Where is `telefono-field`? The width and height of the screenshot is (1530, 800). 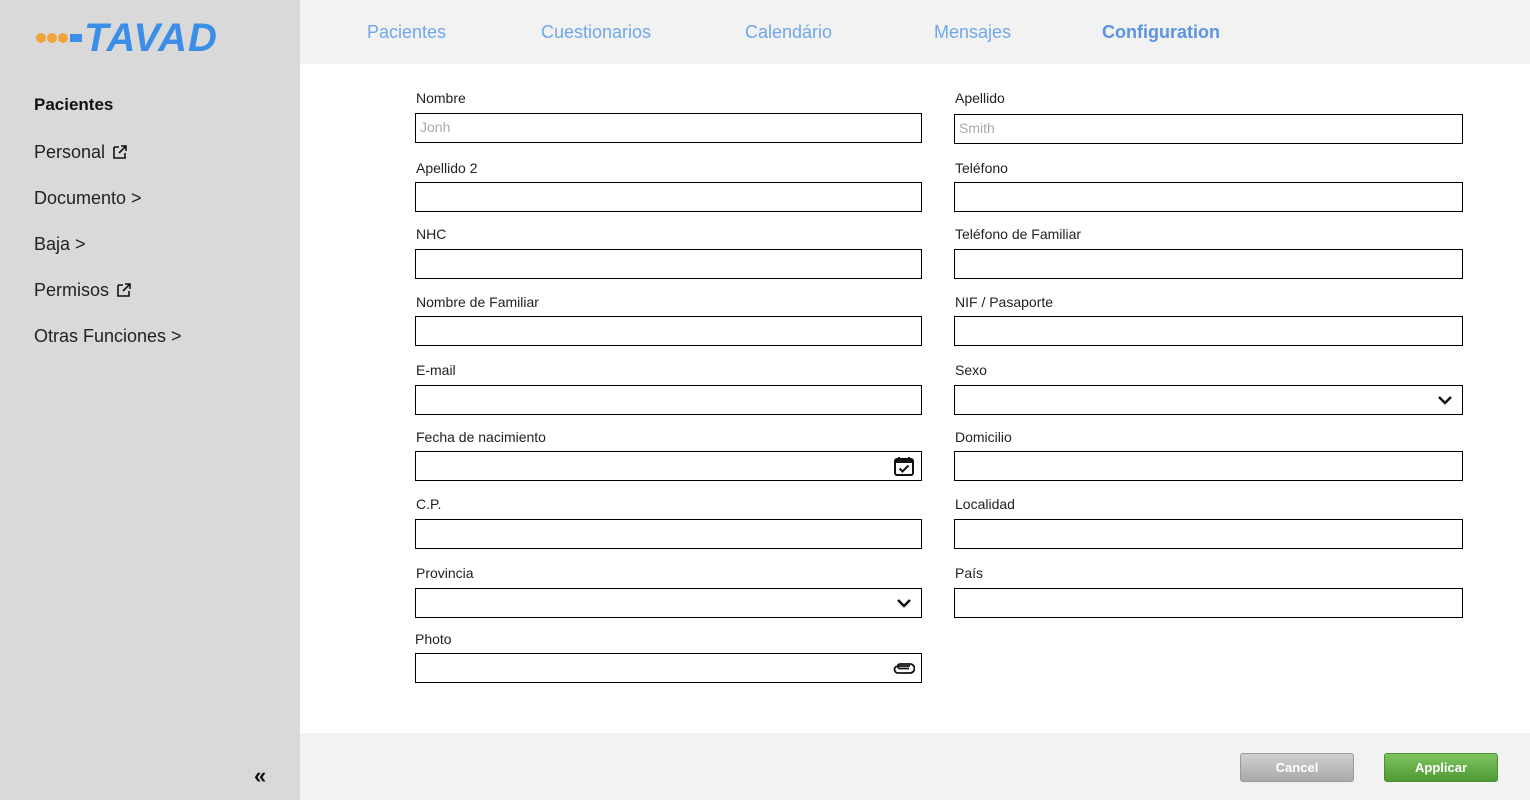 telefono-field is located at coordinates (1208, 197).